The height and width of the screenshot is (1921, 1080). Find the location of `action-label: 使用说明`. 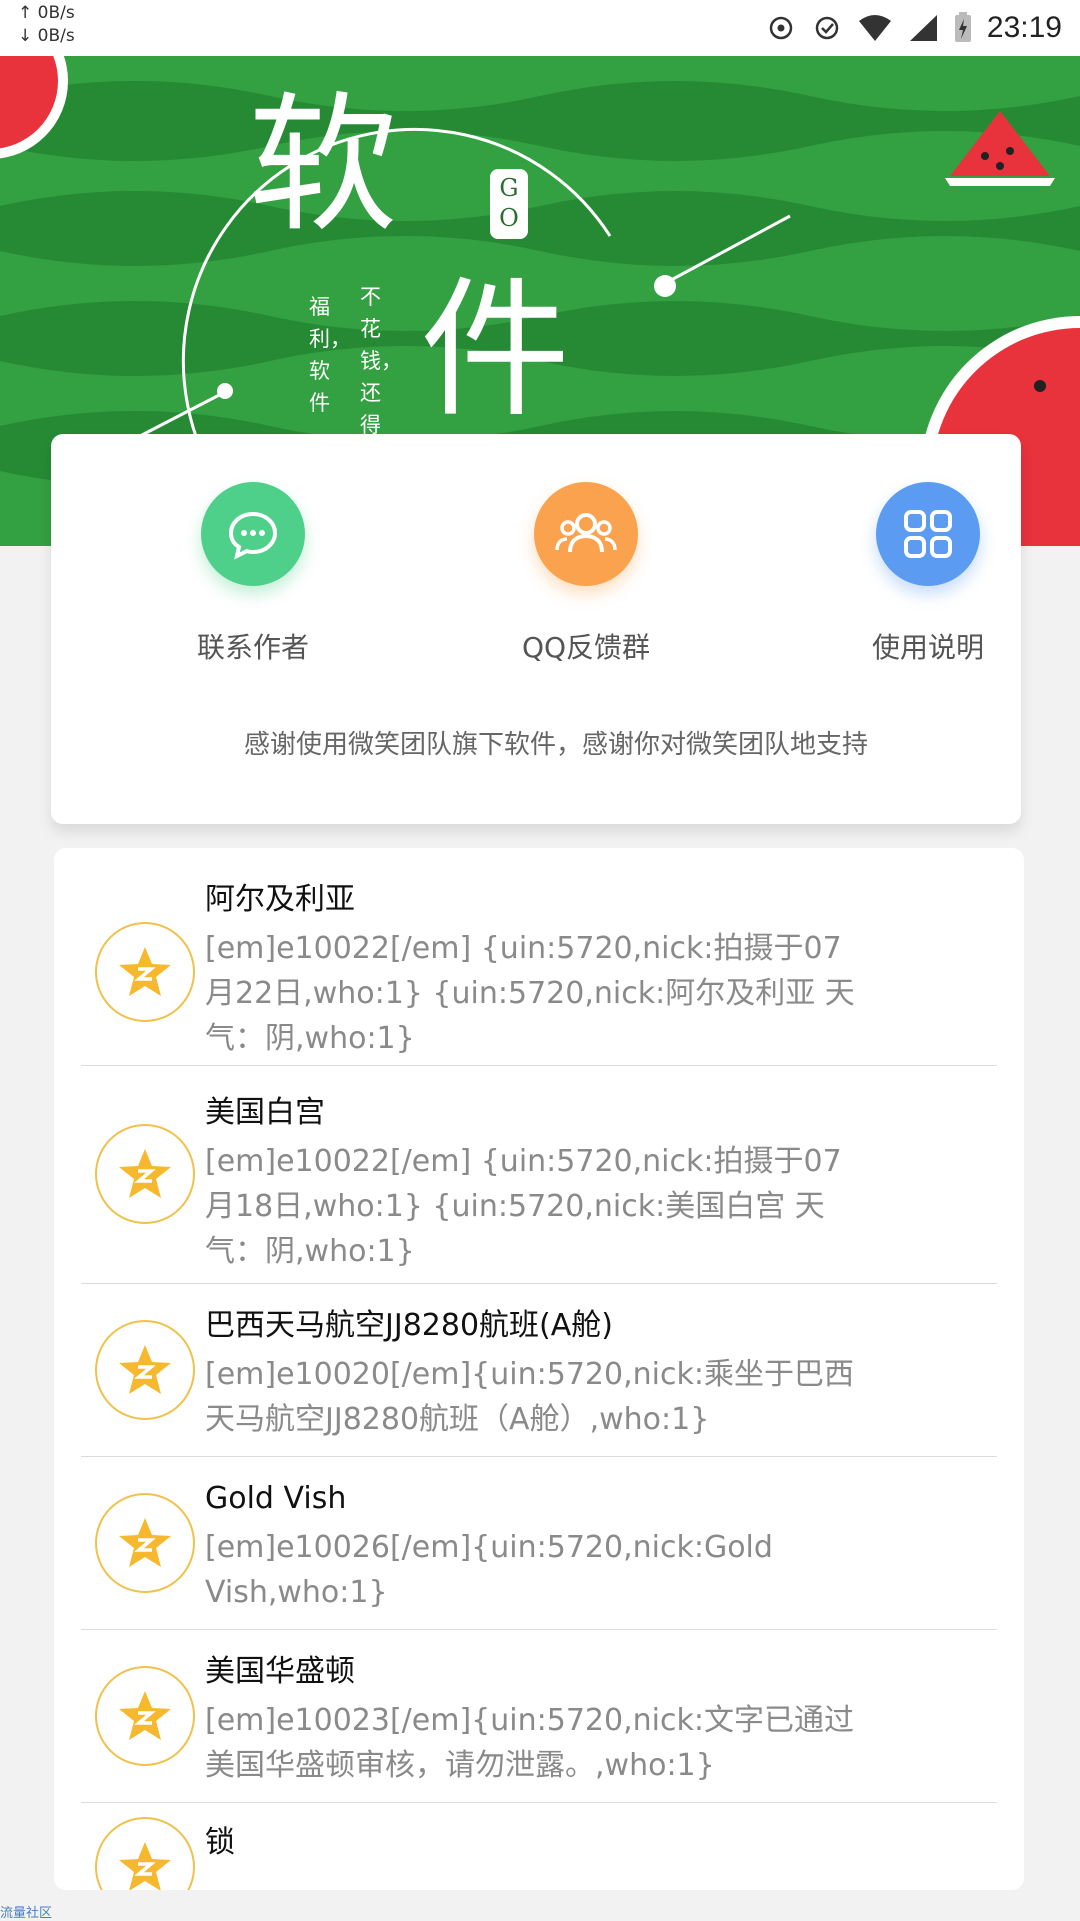

action-label: 使用说明 is located at coordinates (927, 647).